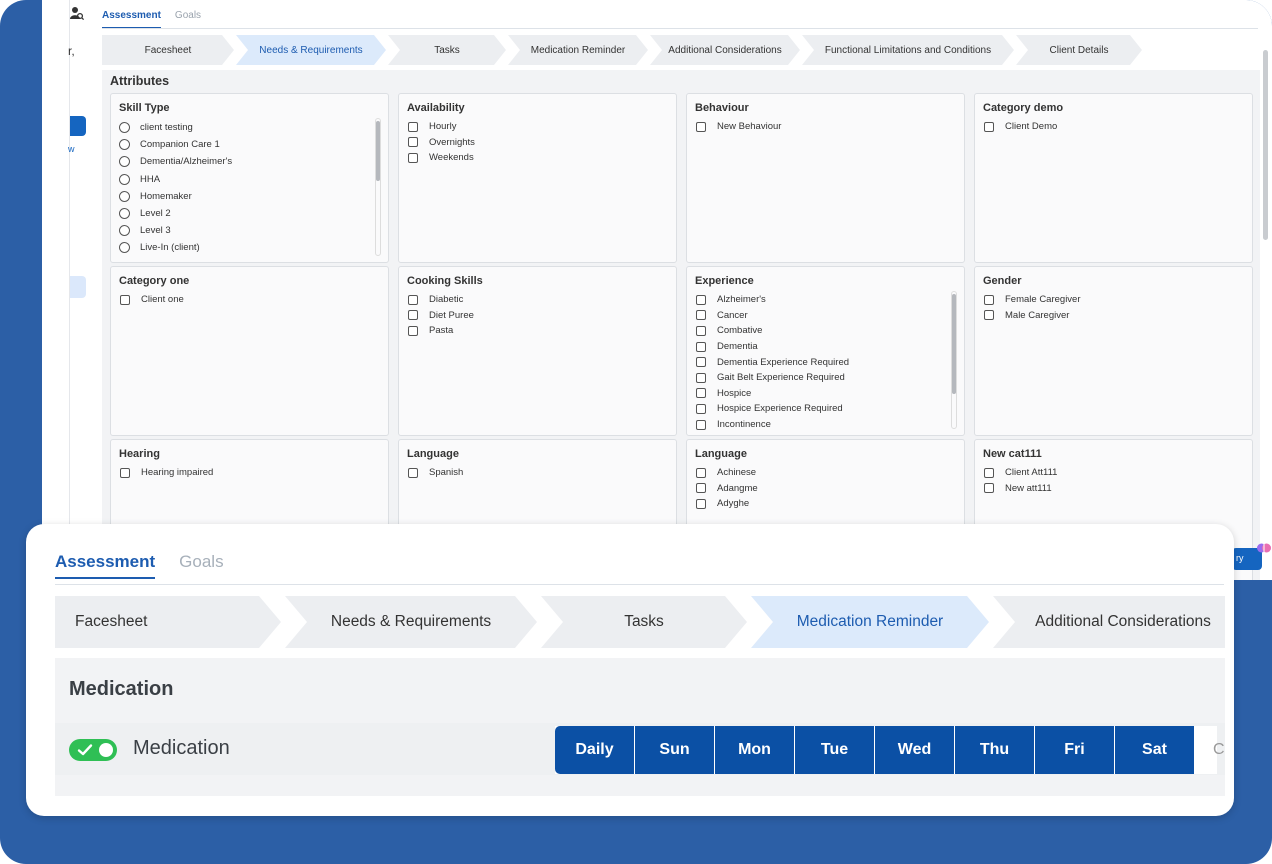  What do you see at coordinates (1117, 473) in the screenshot?
I see `attribute-option: Client Att111` at bounding box center [1117, 473].